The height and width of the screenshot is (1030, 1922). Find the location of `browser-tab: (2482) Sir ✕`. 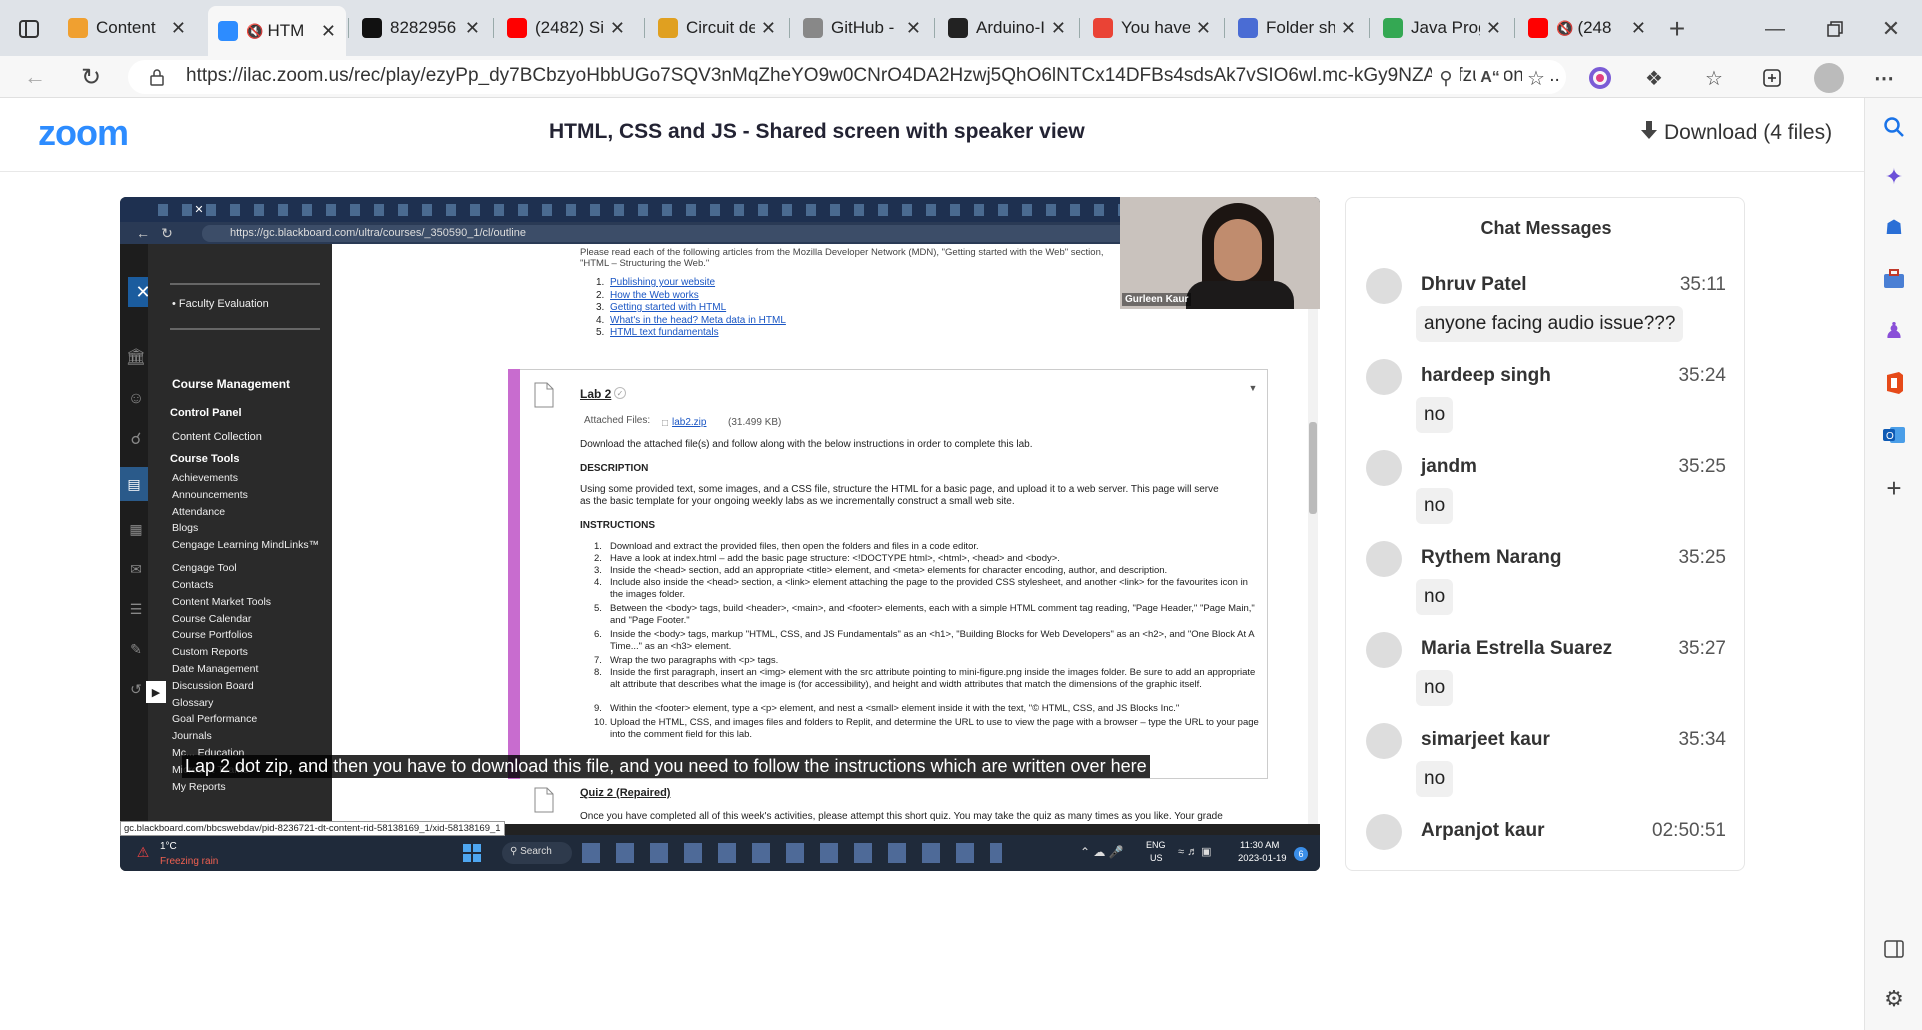

browser-tab: (2482) Sir ✕ is located at coordinates (566, 28).